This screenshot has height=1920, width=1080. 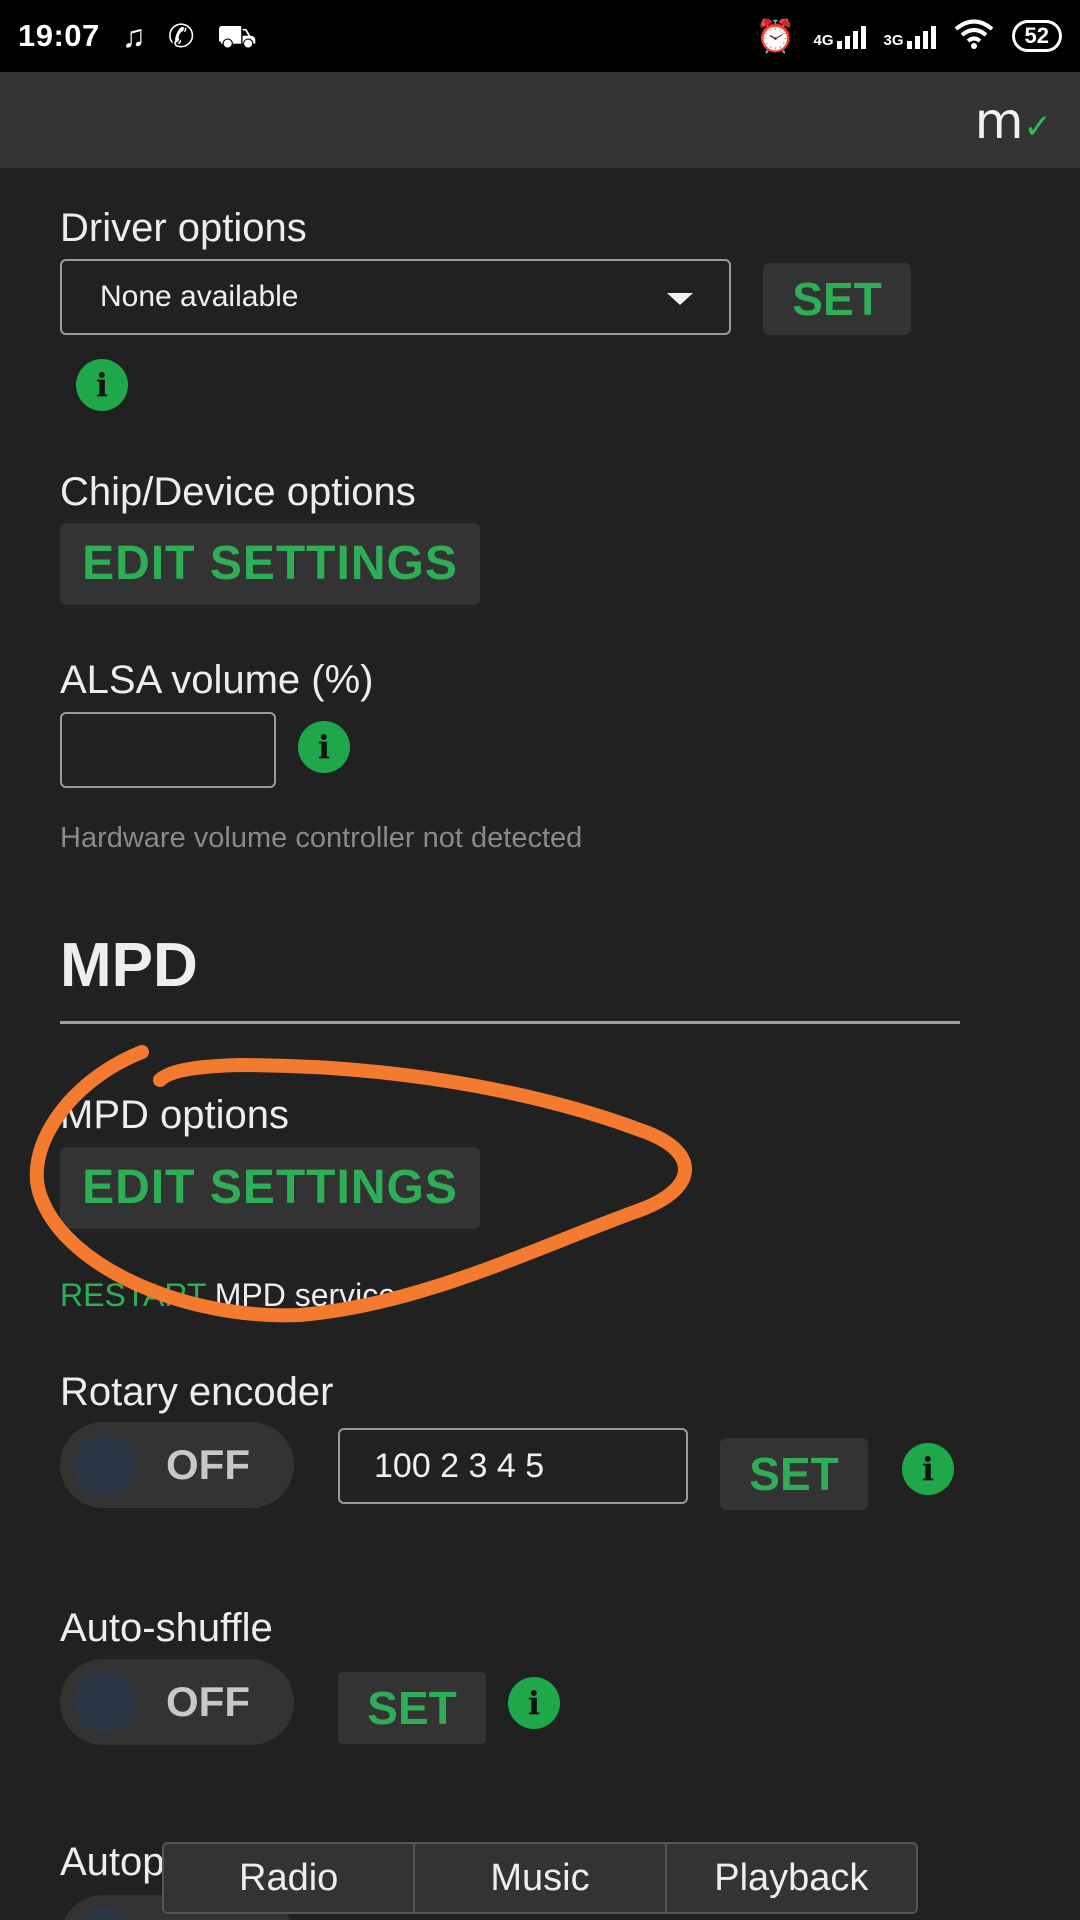 I want to click on driver-options-select: None available, so click(x=395, y=297).